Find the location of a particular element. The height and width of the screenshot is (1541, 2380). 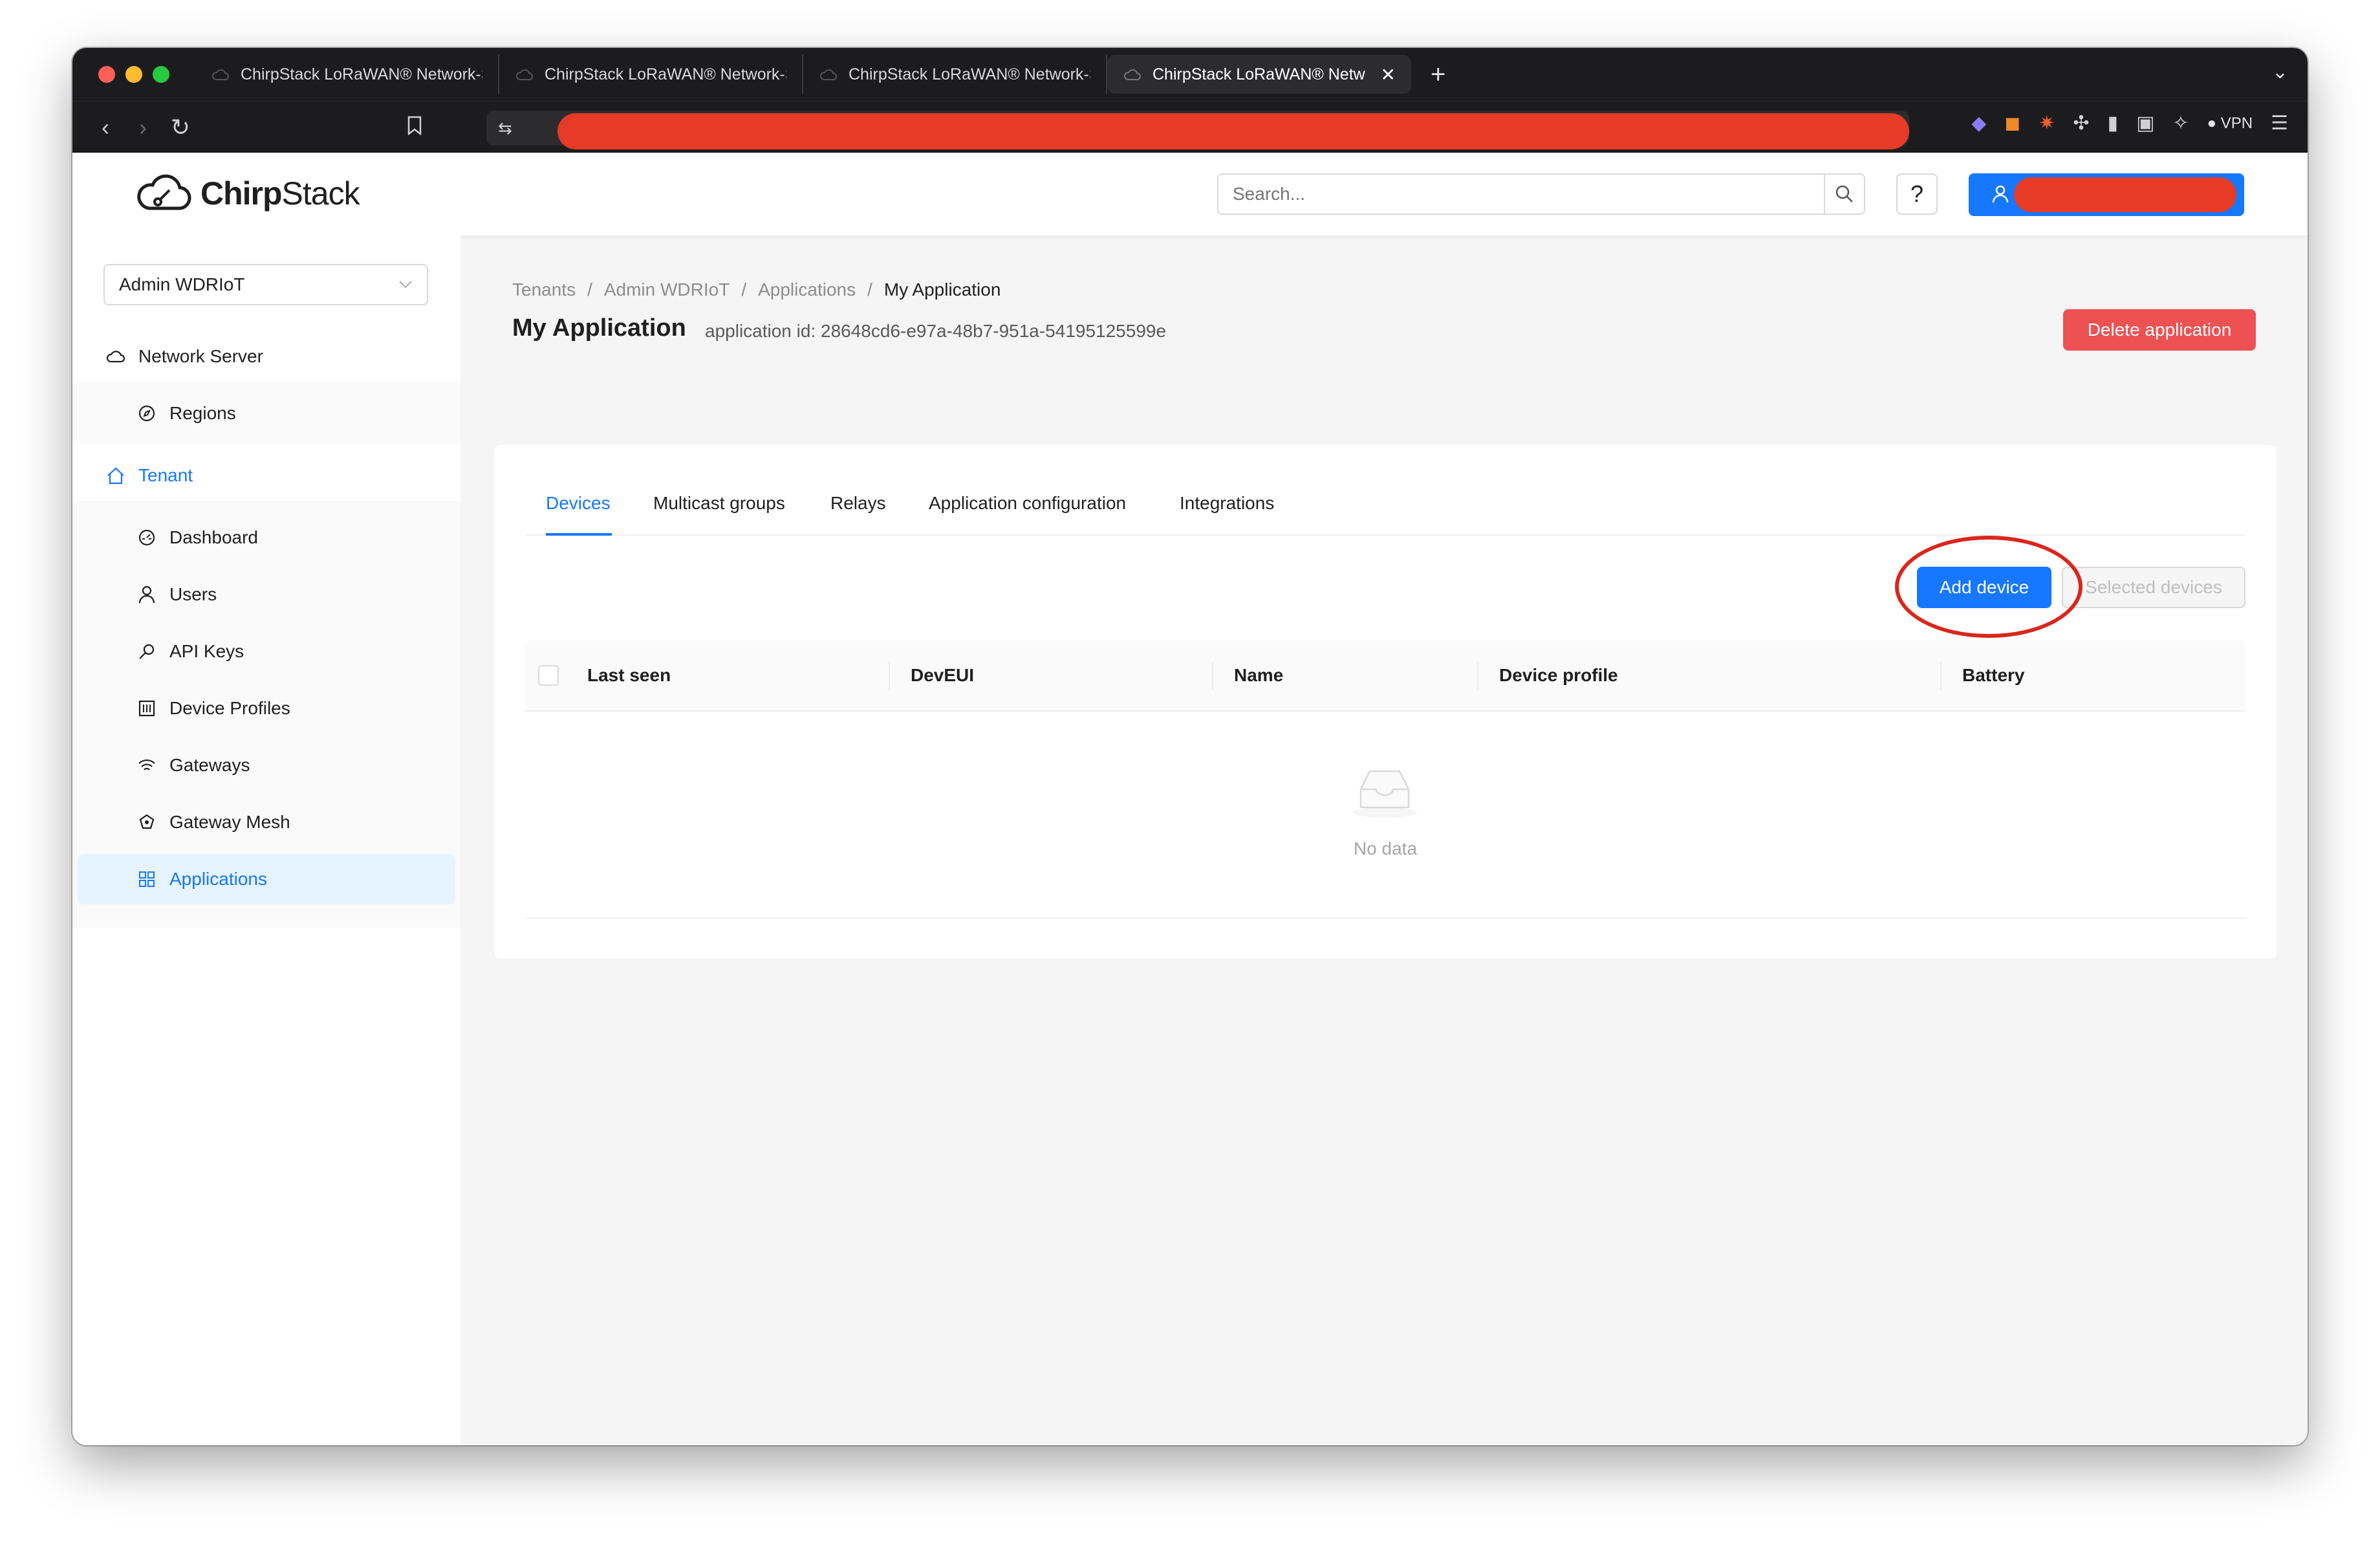

select-all-checkbox is located at coordinates (548, 675).